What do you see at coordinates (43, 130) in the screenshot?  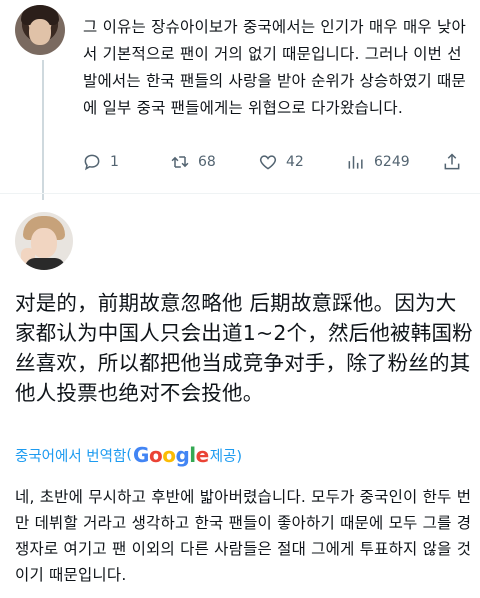 I see `thread-connector-line` at bounding box center [43, 130].